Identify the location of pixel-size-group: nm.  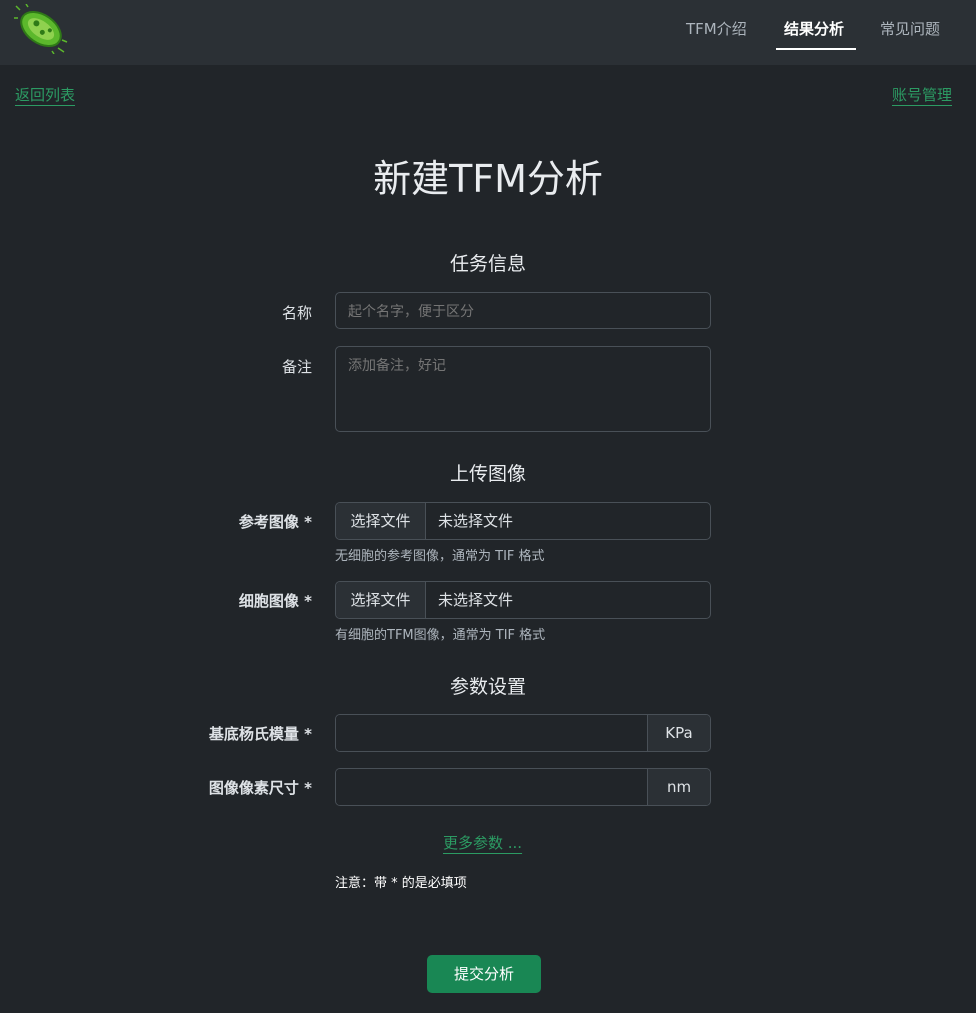
(523, 787).